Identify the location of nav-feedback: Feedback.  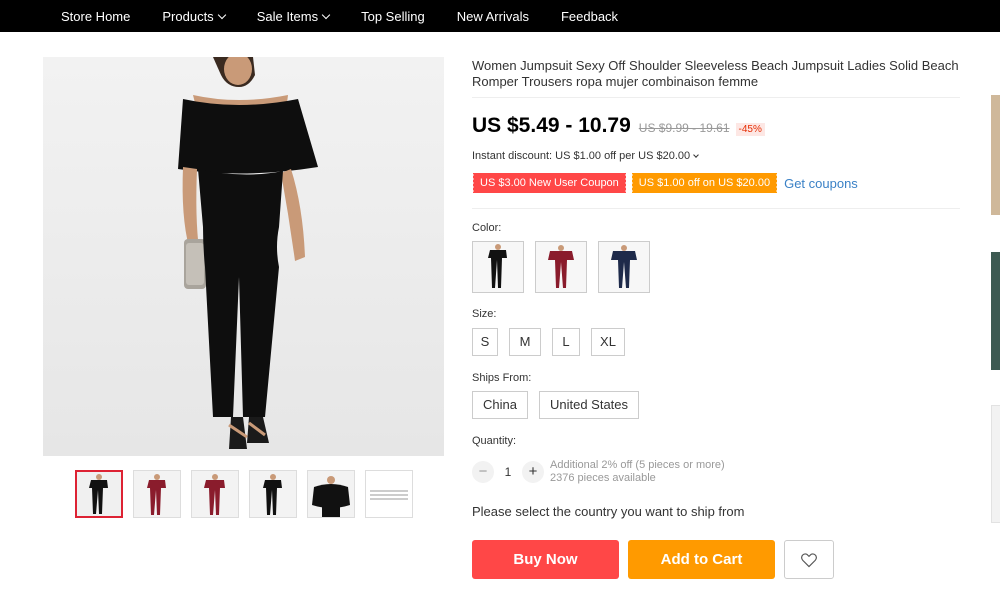
(589, 16).